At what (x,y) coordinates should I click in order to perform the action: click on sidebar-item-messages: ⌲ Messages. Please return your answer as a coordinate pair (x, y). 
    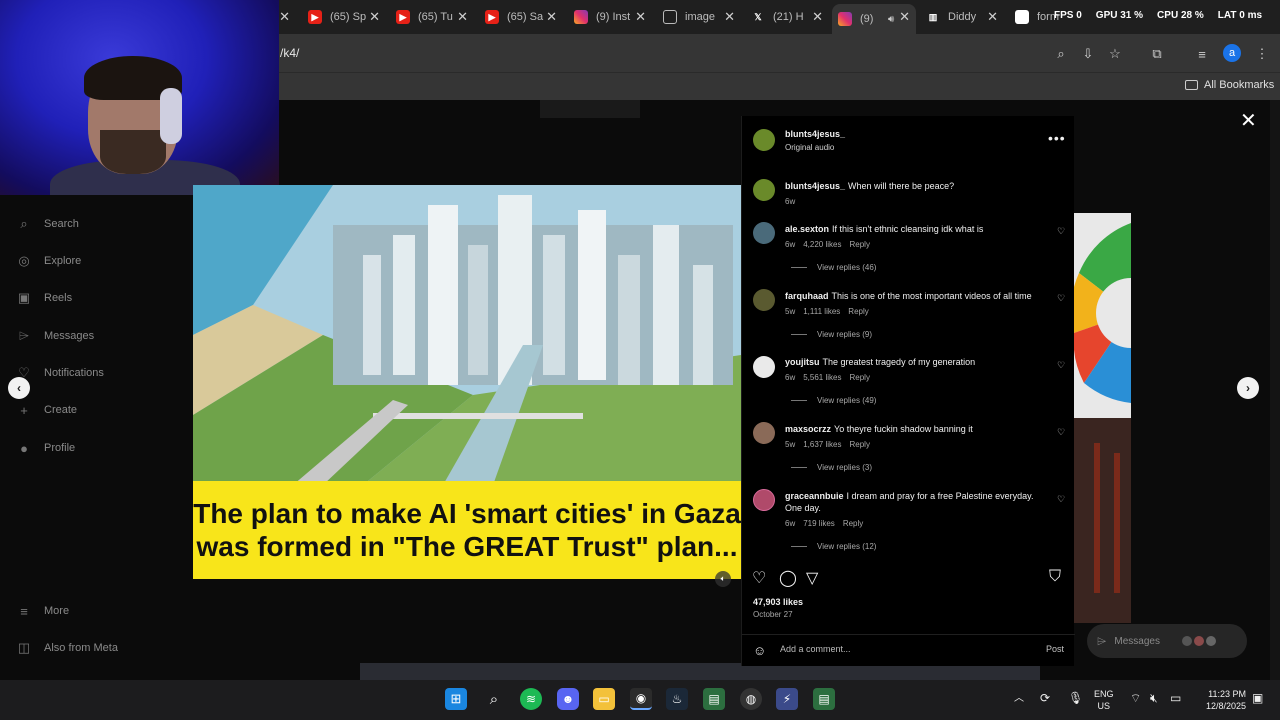
    Looking at the image, I should click on (55, 336).